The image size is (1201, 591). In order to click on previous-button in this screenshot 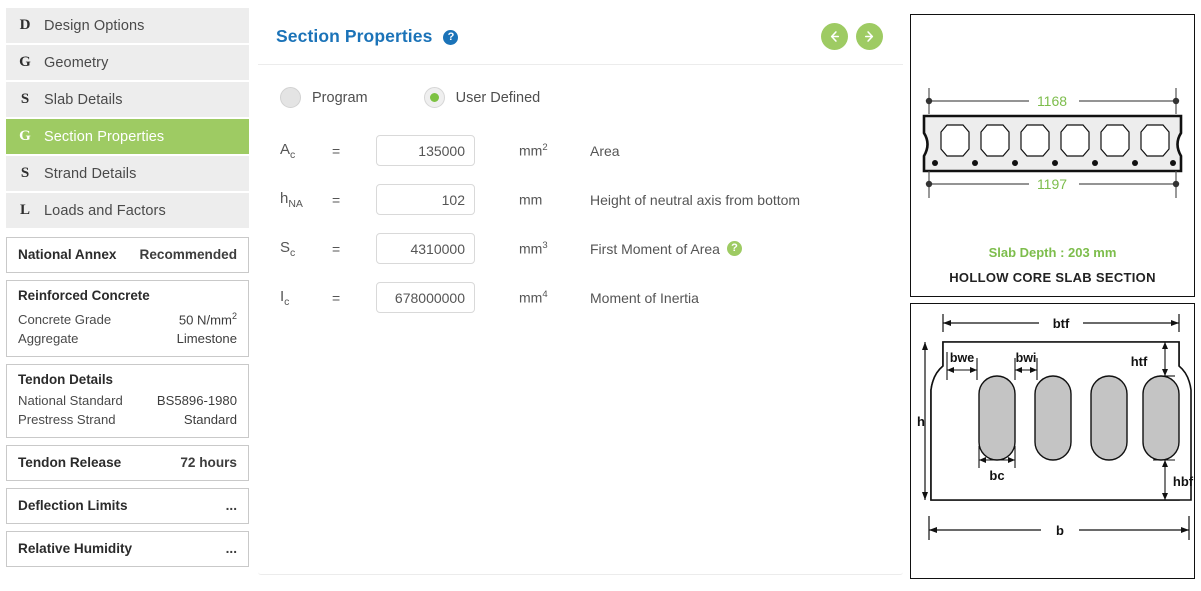, I will do `click(834, 36)`.